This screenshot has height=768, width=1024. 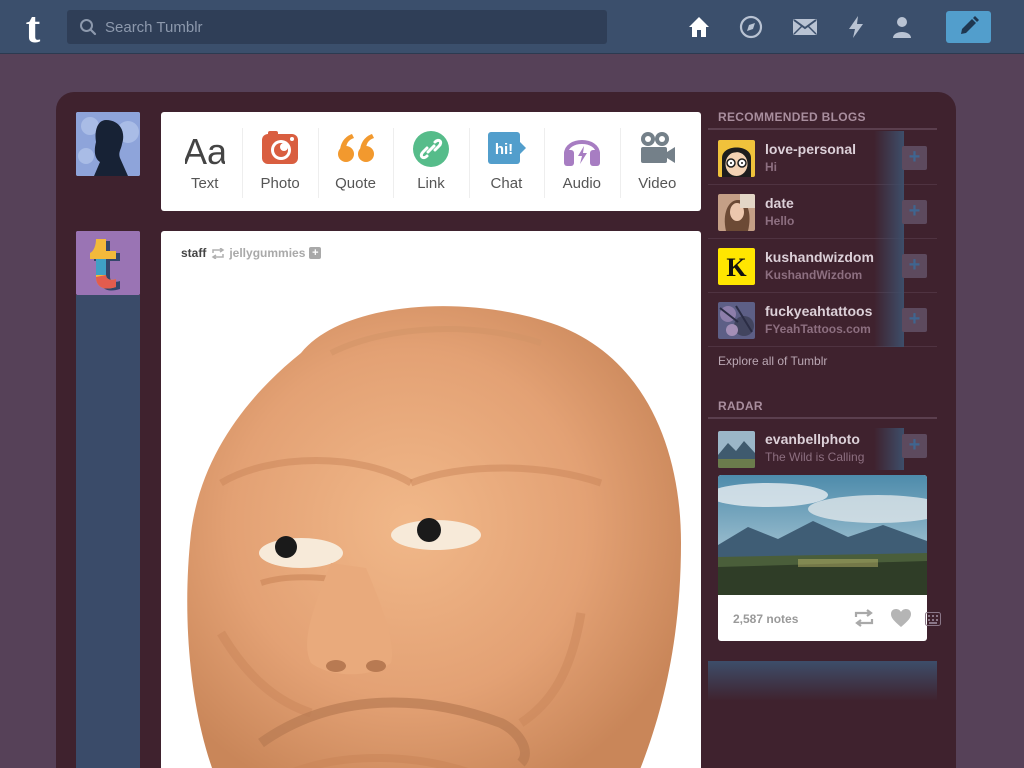 What do you see at coordinates (902, 27) in the screenshot?
I see `account-person-icon` at bounding box center [902, 27].